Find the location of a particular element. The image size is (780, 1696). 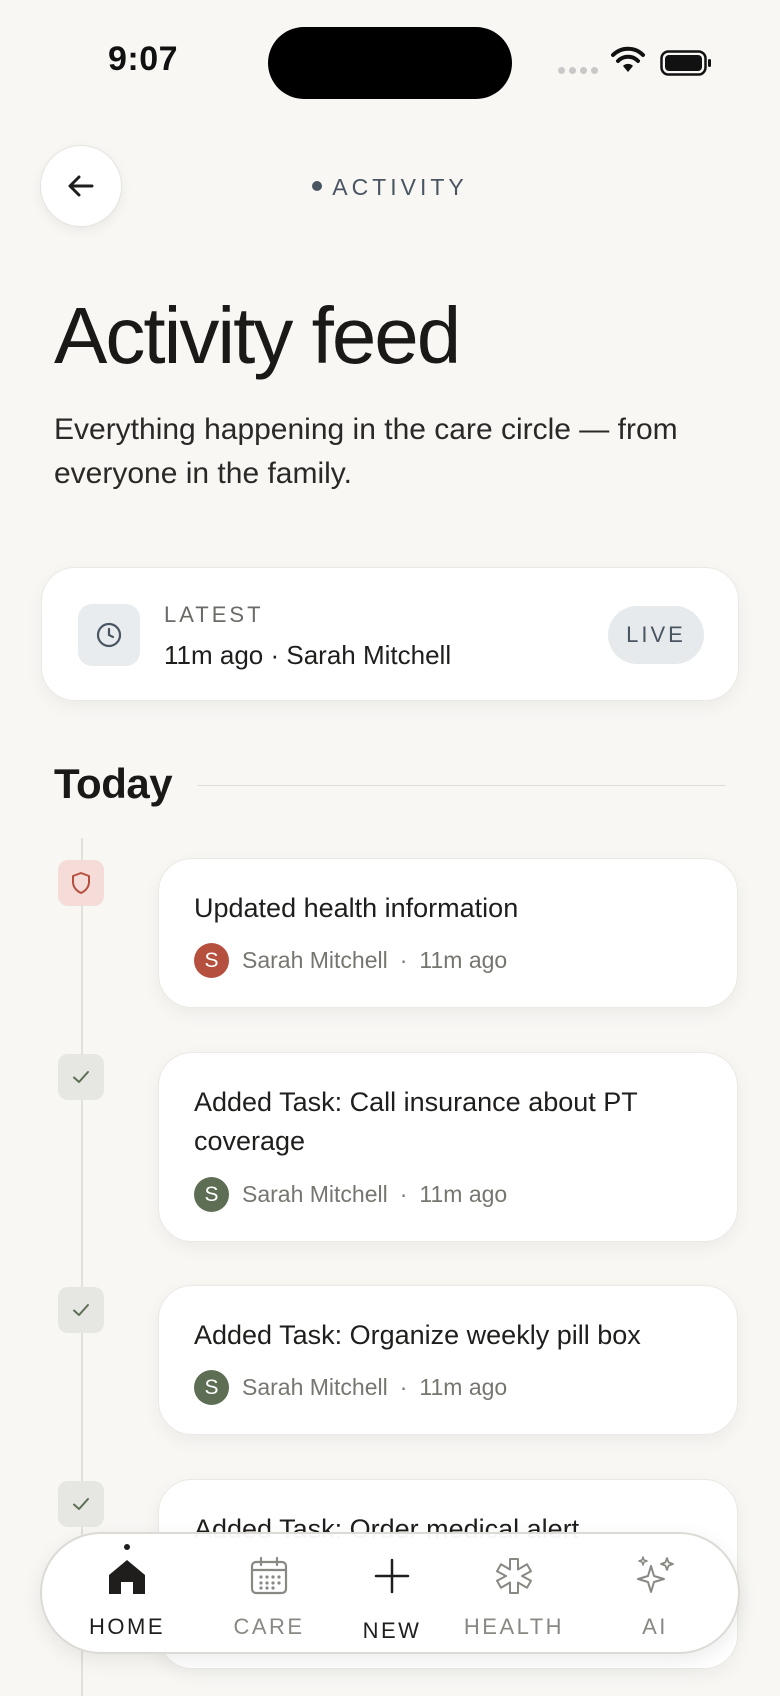

status-time: 9:07 is located at coordinates (143, 59).